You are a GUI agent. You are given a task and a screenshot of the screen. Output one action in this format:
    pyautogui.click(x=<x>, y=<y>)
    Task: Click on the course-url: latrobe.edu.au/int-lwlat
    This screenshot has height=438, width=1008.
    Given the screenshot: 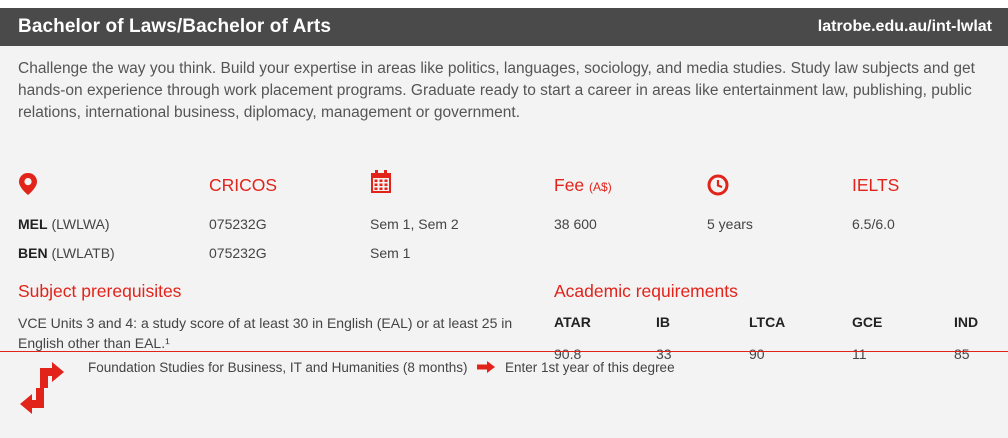 What is the action you would take?
    pyautogui.click(x=905, y=27)
    